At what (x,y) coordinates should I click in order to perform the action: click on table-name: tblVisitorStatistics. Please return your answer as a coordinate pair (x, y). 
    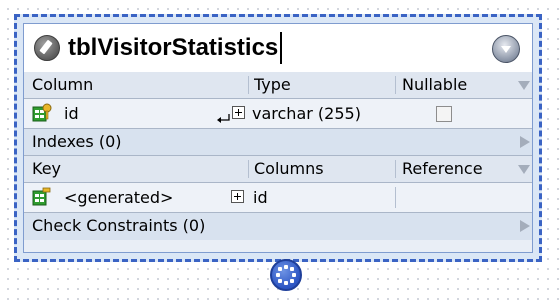
    Looking at the image, I should click on (175, 48).